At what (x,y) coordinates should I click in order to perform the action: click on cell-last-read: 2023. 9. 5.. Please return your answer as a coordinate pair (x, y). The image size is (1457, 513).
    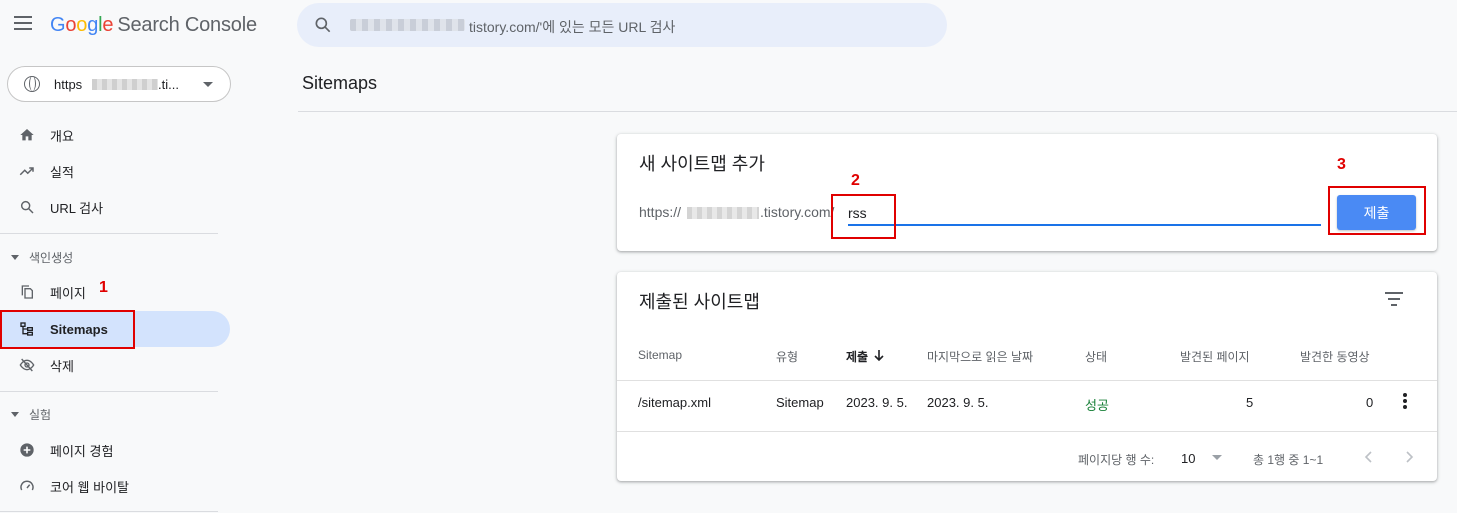
    Looking at the image, I should click on (958, 402).